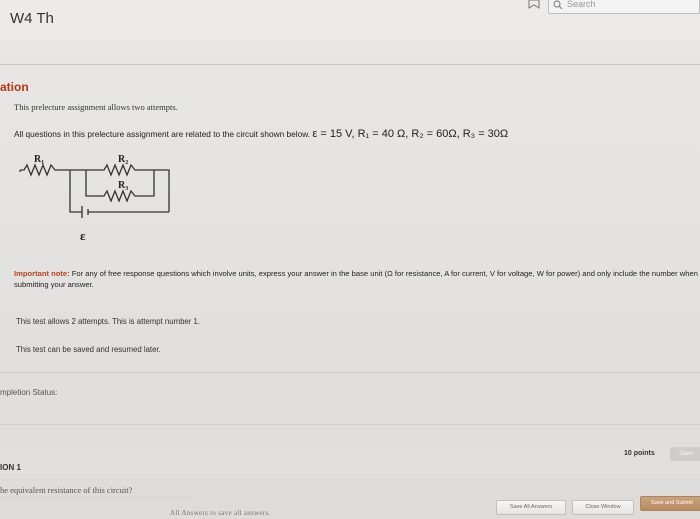 The image size is (700, 519). What do you see at coordinates (94, 198) in the screenshot?
I see `circuit-diagram: R₁ R₂ R₃ ε` at bounding box center [94, 198].